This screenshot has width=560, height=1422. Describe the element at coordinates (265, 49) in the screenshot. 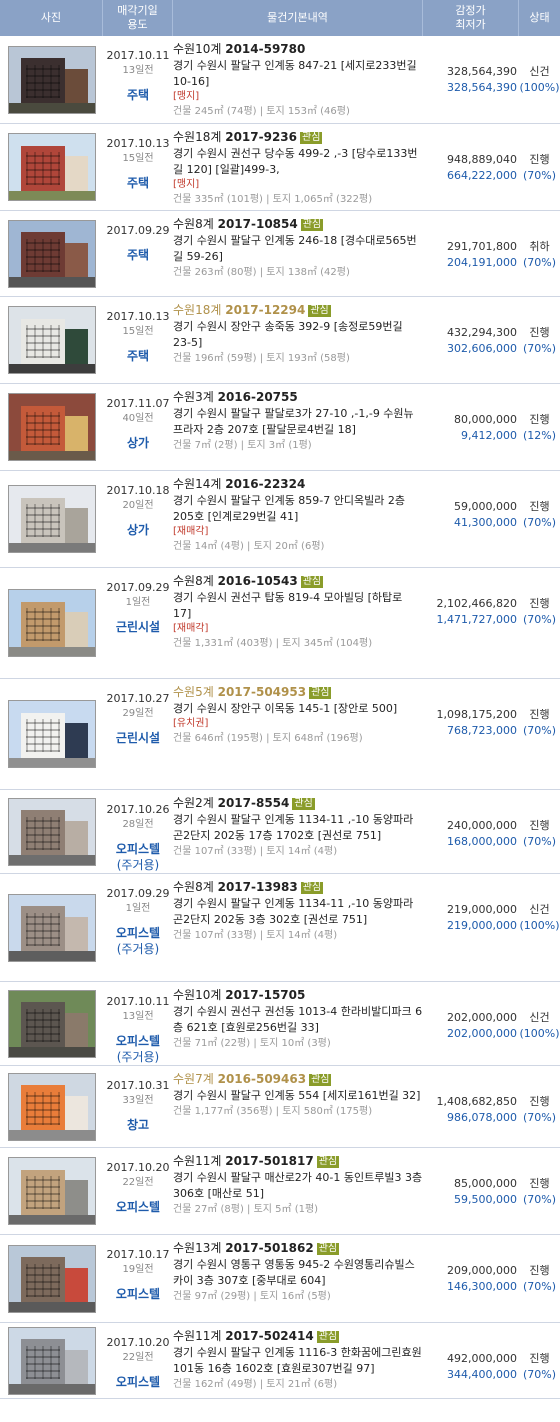

I see `case-number: 2014-59780` at that location.